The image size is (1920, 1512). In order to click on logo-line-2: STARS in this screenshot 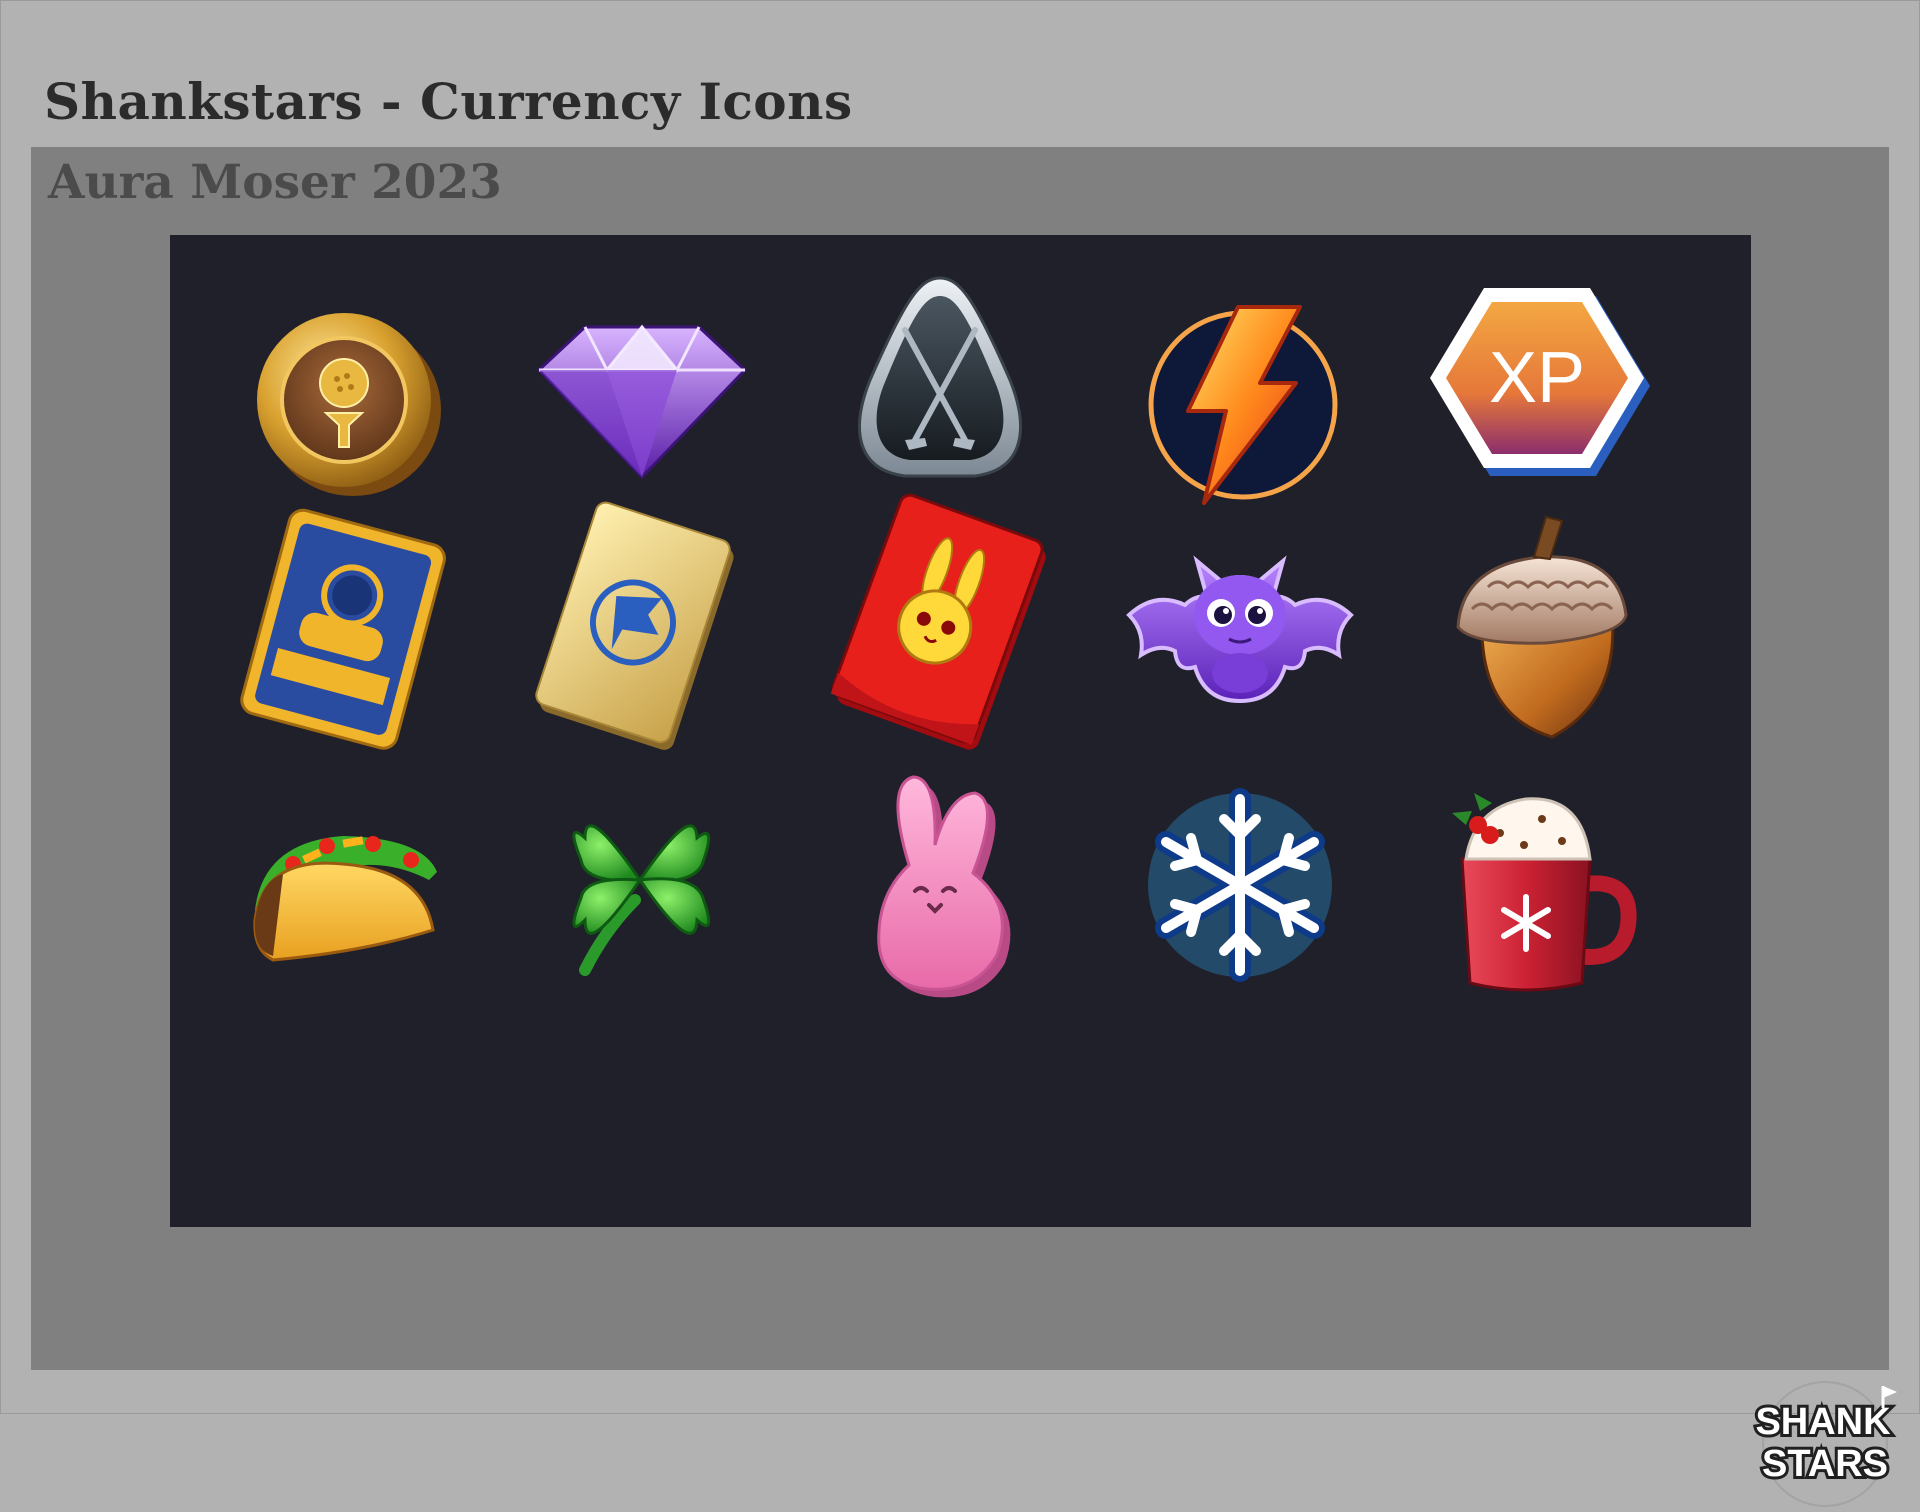, I will do `click(1825, 1464)`.